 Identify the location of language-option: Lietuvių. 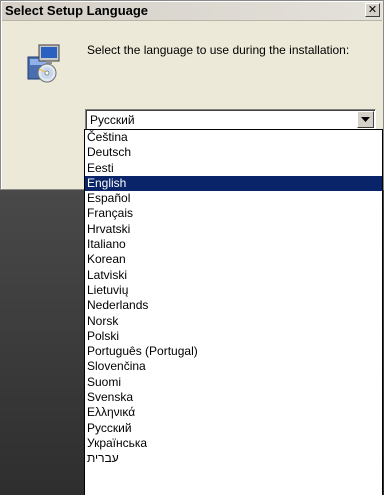
(233, 290).